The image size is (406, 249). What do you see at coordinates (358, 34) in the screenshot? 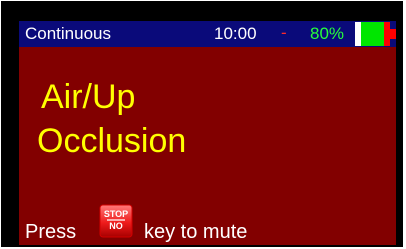
I see `battery-left-cap` at bounding box center [358, 34].